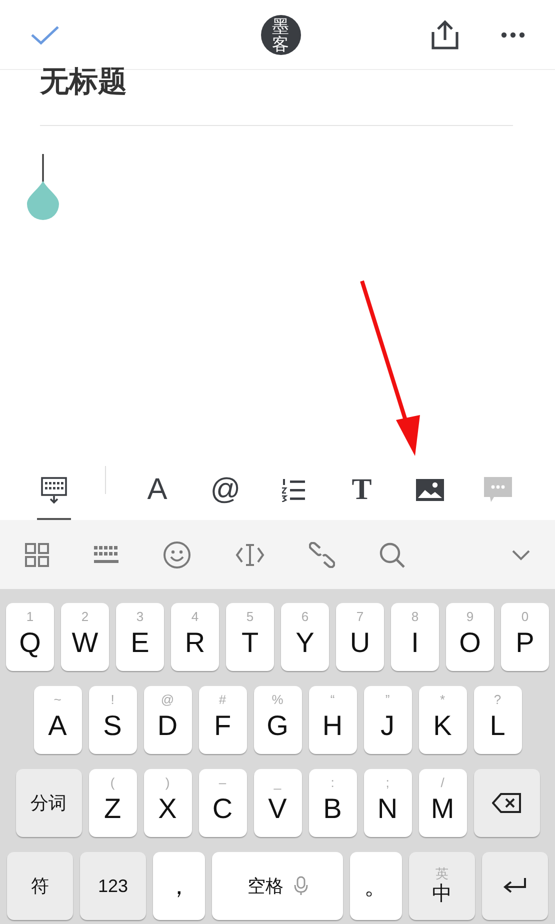 The width and height of the screenshot is (555, 924). Describe the element at coordinates (45, 35) in the screenshot. I see `check-icon` at that location.